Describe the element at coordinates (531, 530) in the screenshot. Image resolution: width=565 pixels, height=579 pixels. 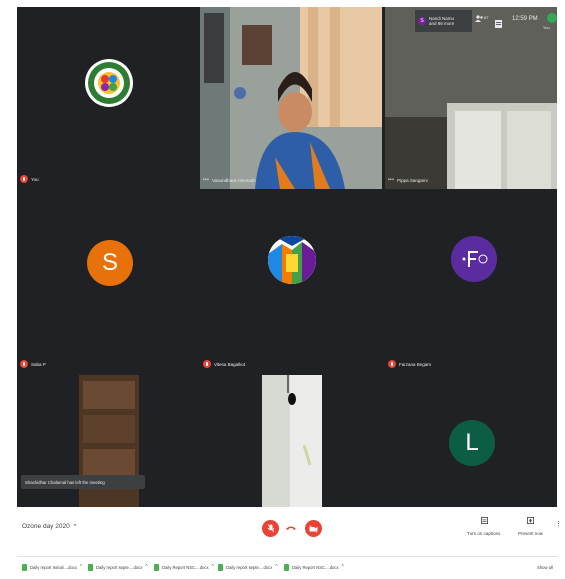
I see `present-now-button: Present now` at that location.